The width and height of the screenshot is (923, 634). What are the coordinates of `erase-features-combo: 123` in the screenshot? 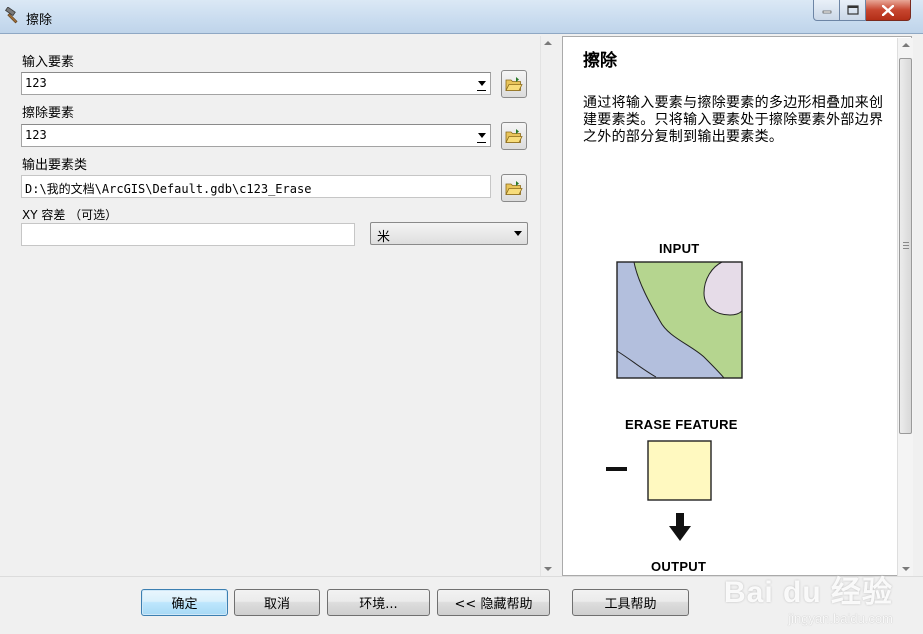 It's located at (256, 135).